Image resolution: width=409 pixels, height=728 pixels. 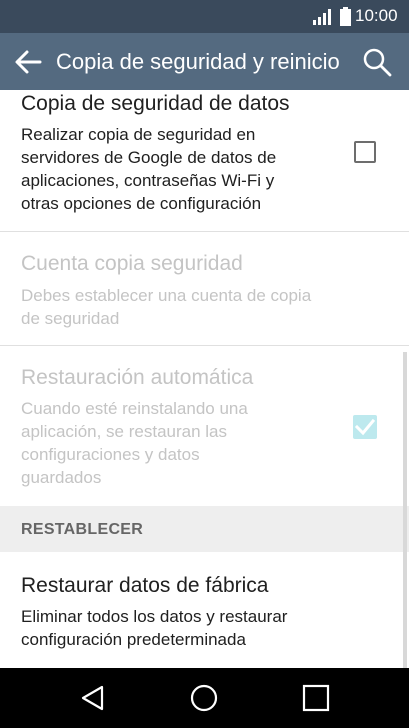 What do you see at coordinates (138, 134) in the screenshot?
I see `pref-summary-line: Realizar copia de seguridad en` at bounding box center [138, 134].